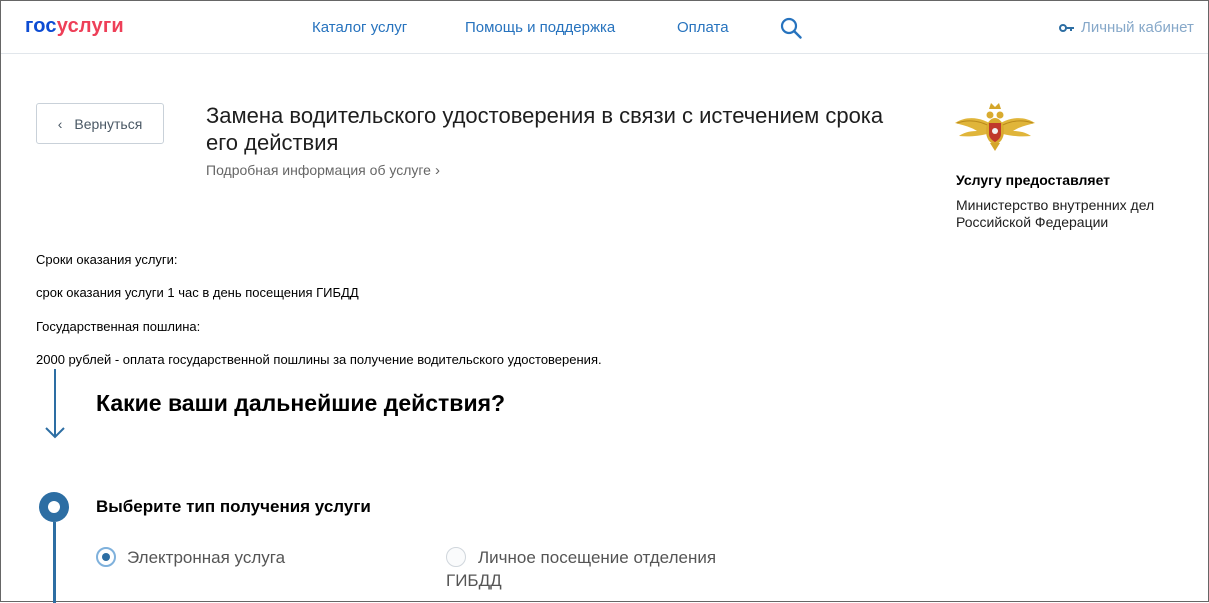 The height and width of the screenshot is (603, 1209). What do you see at coordinates (1033, 180) in the screenshot?
I see `provider-heading: Услугу предоставляет` at bounding box center [1033, 180].